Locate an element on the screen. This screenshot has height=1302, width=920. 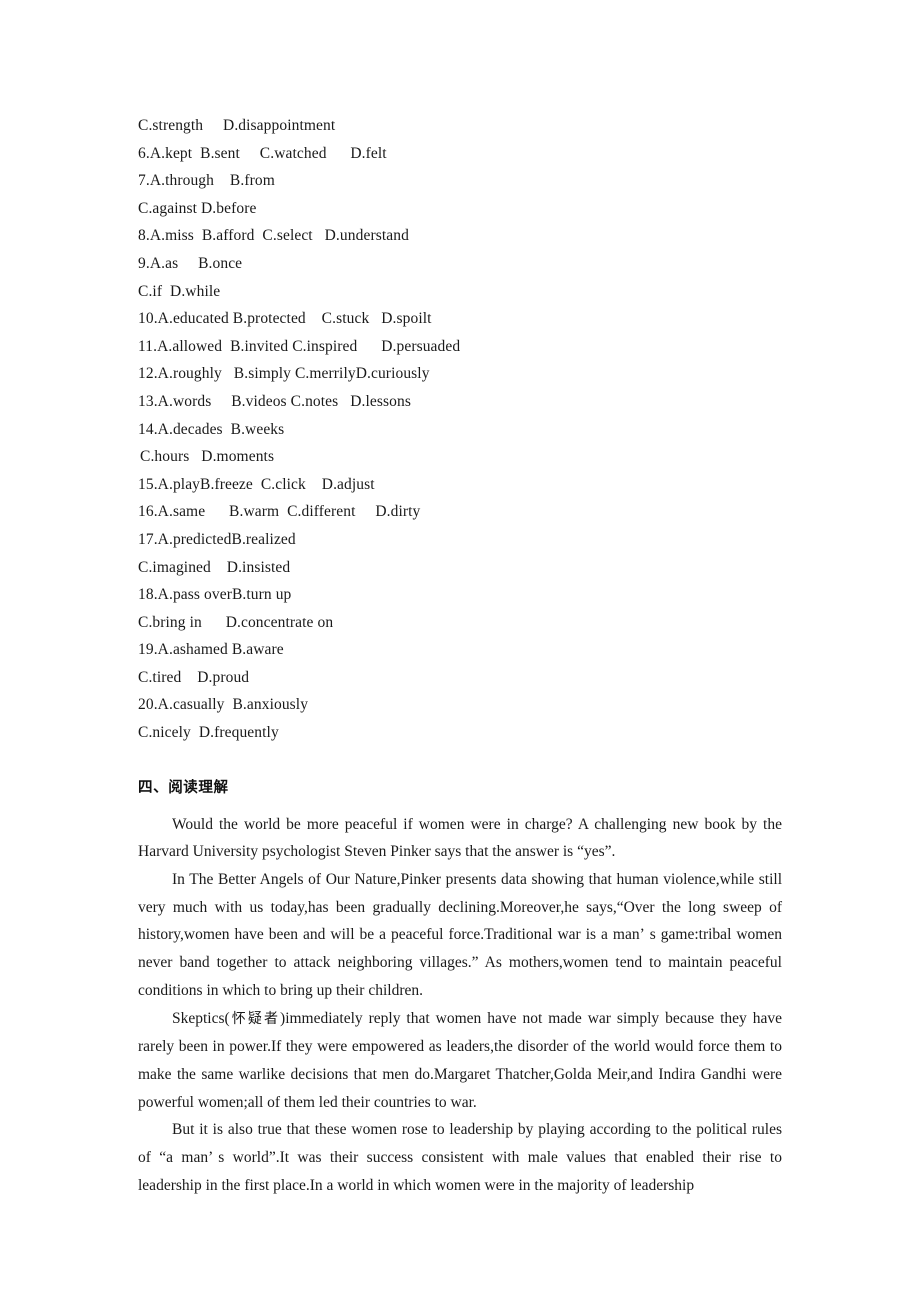
cloze-option-line: C.tired D.proud is located at coordinates (194, 677).